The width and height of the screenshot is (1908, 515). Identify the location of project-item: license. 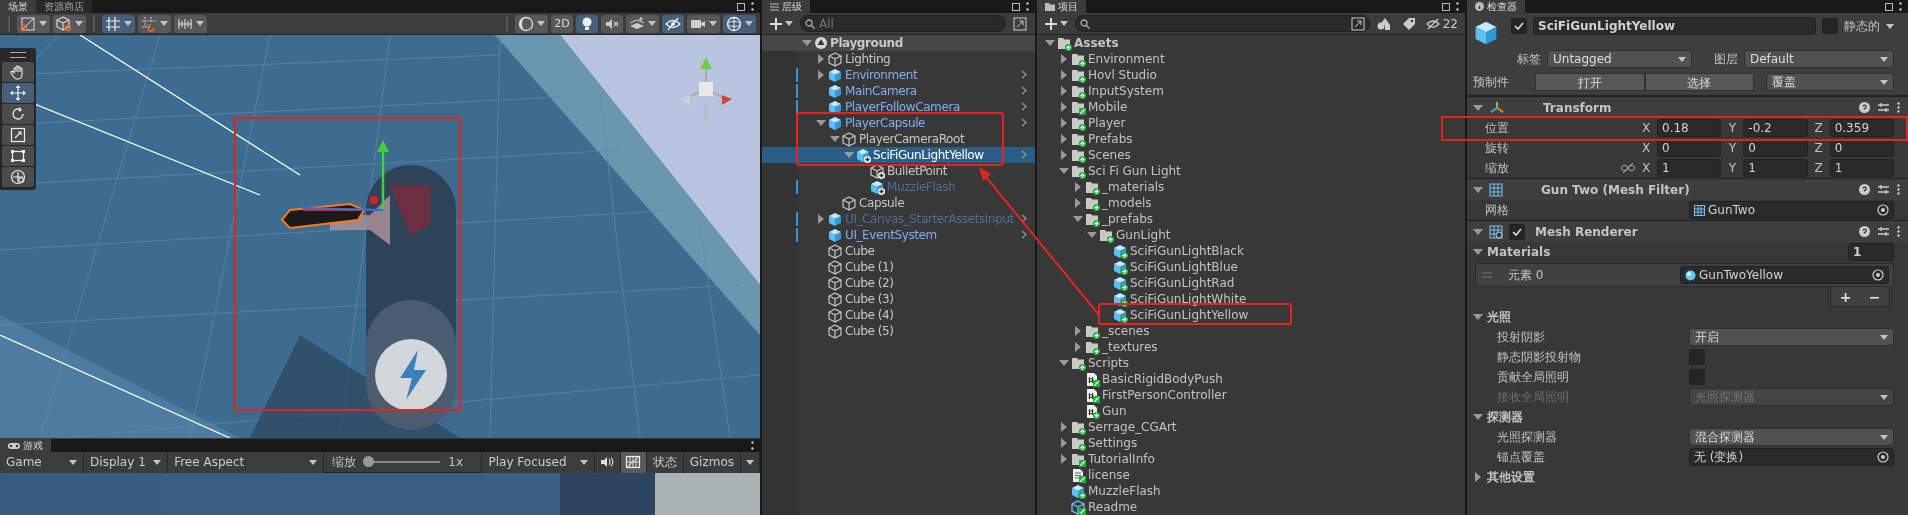
(1251, 475).